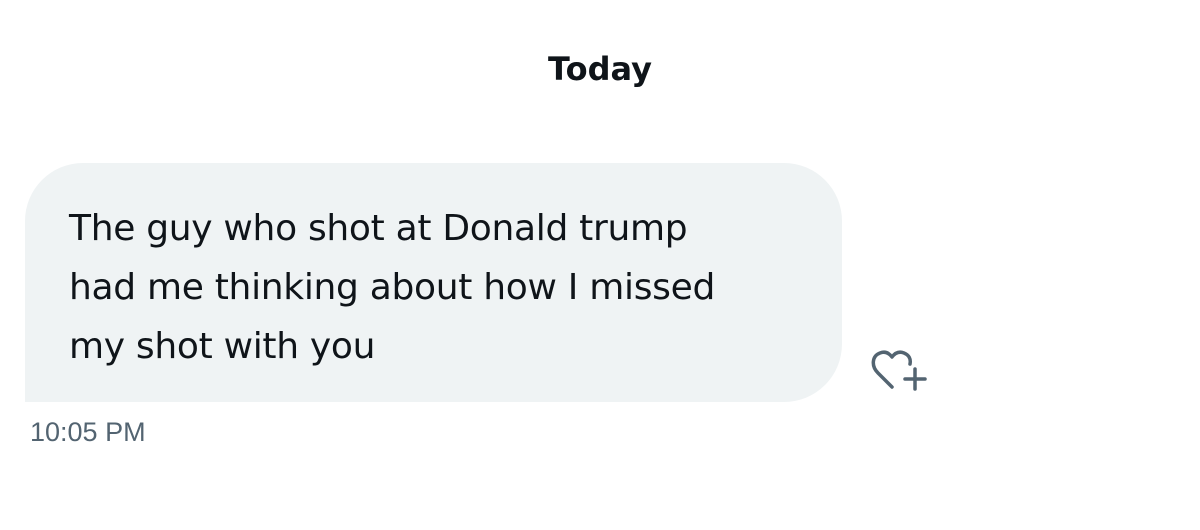  What do you see at coordinates (600, 69) in the screenshot?
I see `date-separator: Today` at bounding box center [600, 69].